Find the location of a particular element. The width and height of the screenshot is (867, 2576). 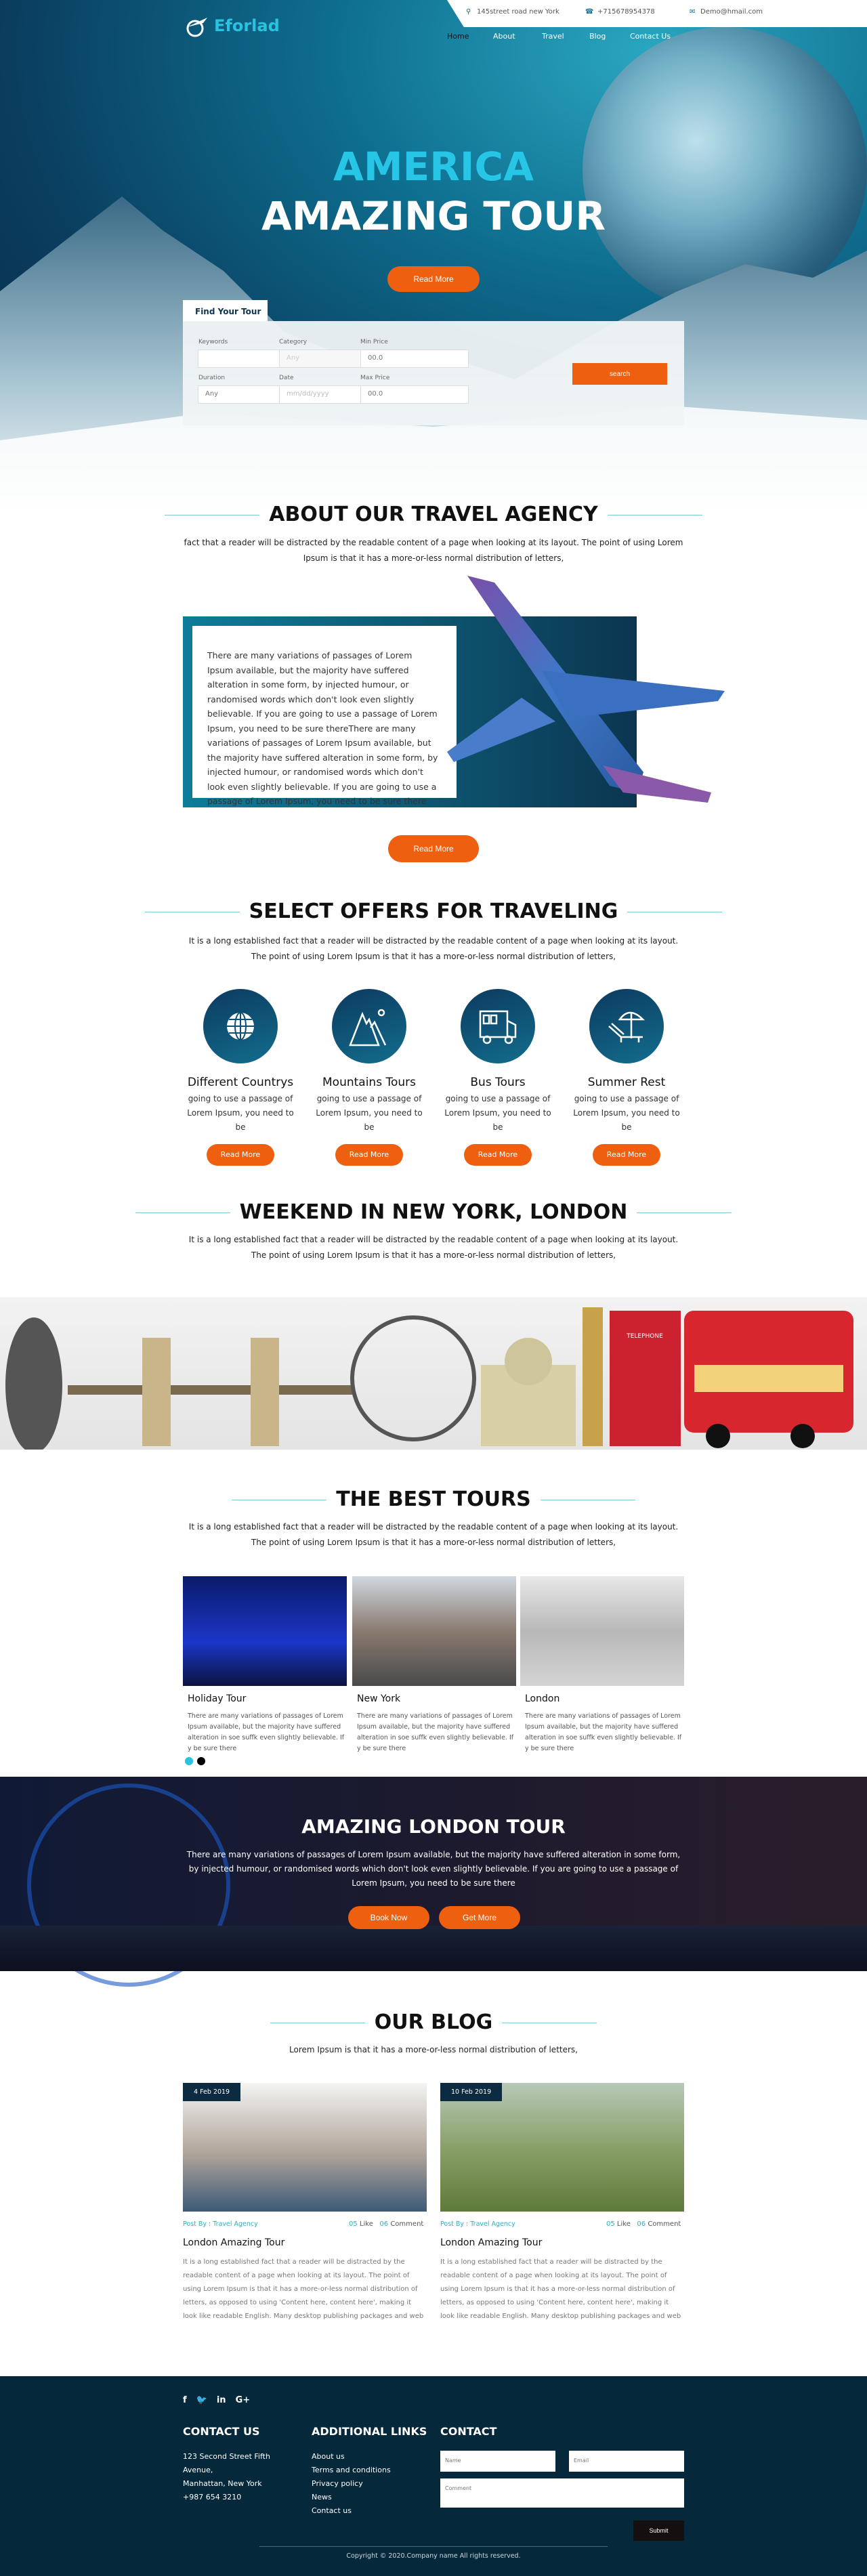

carousel-dot-active is located at coordinates (189, 1761).